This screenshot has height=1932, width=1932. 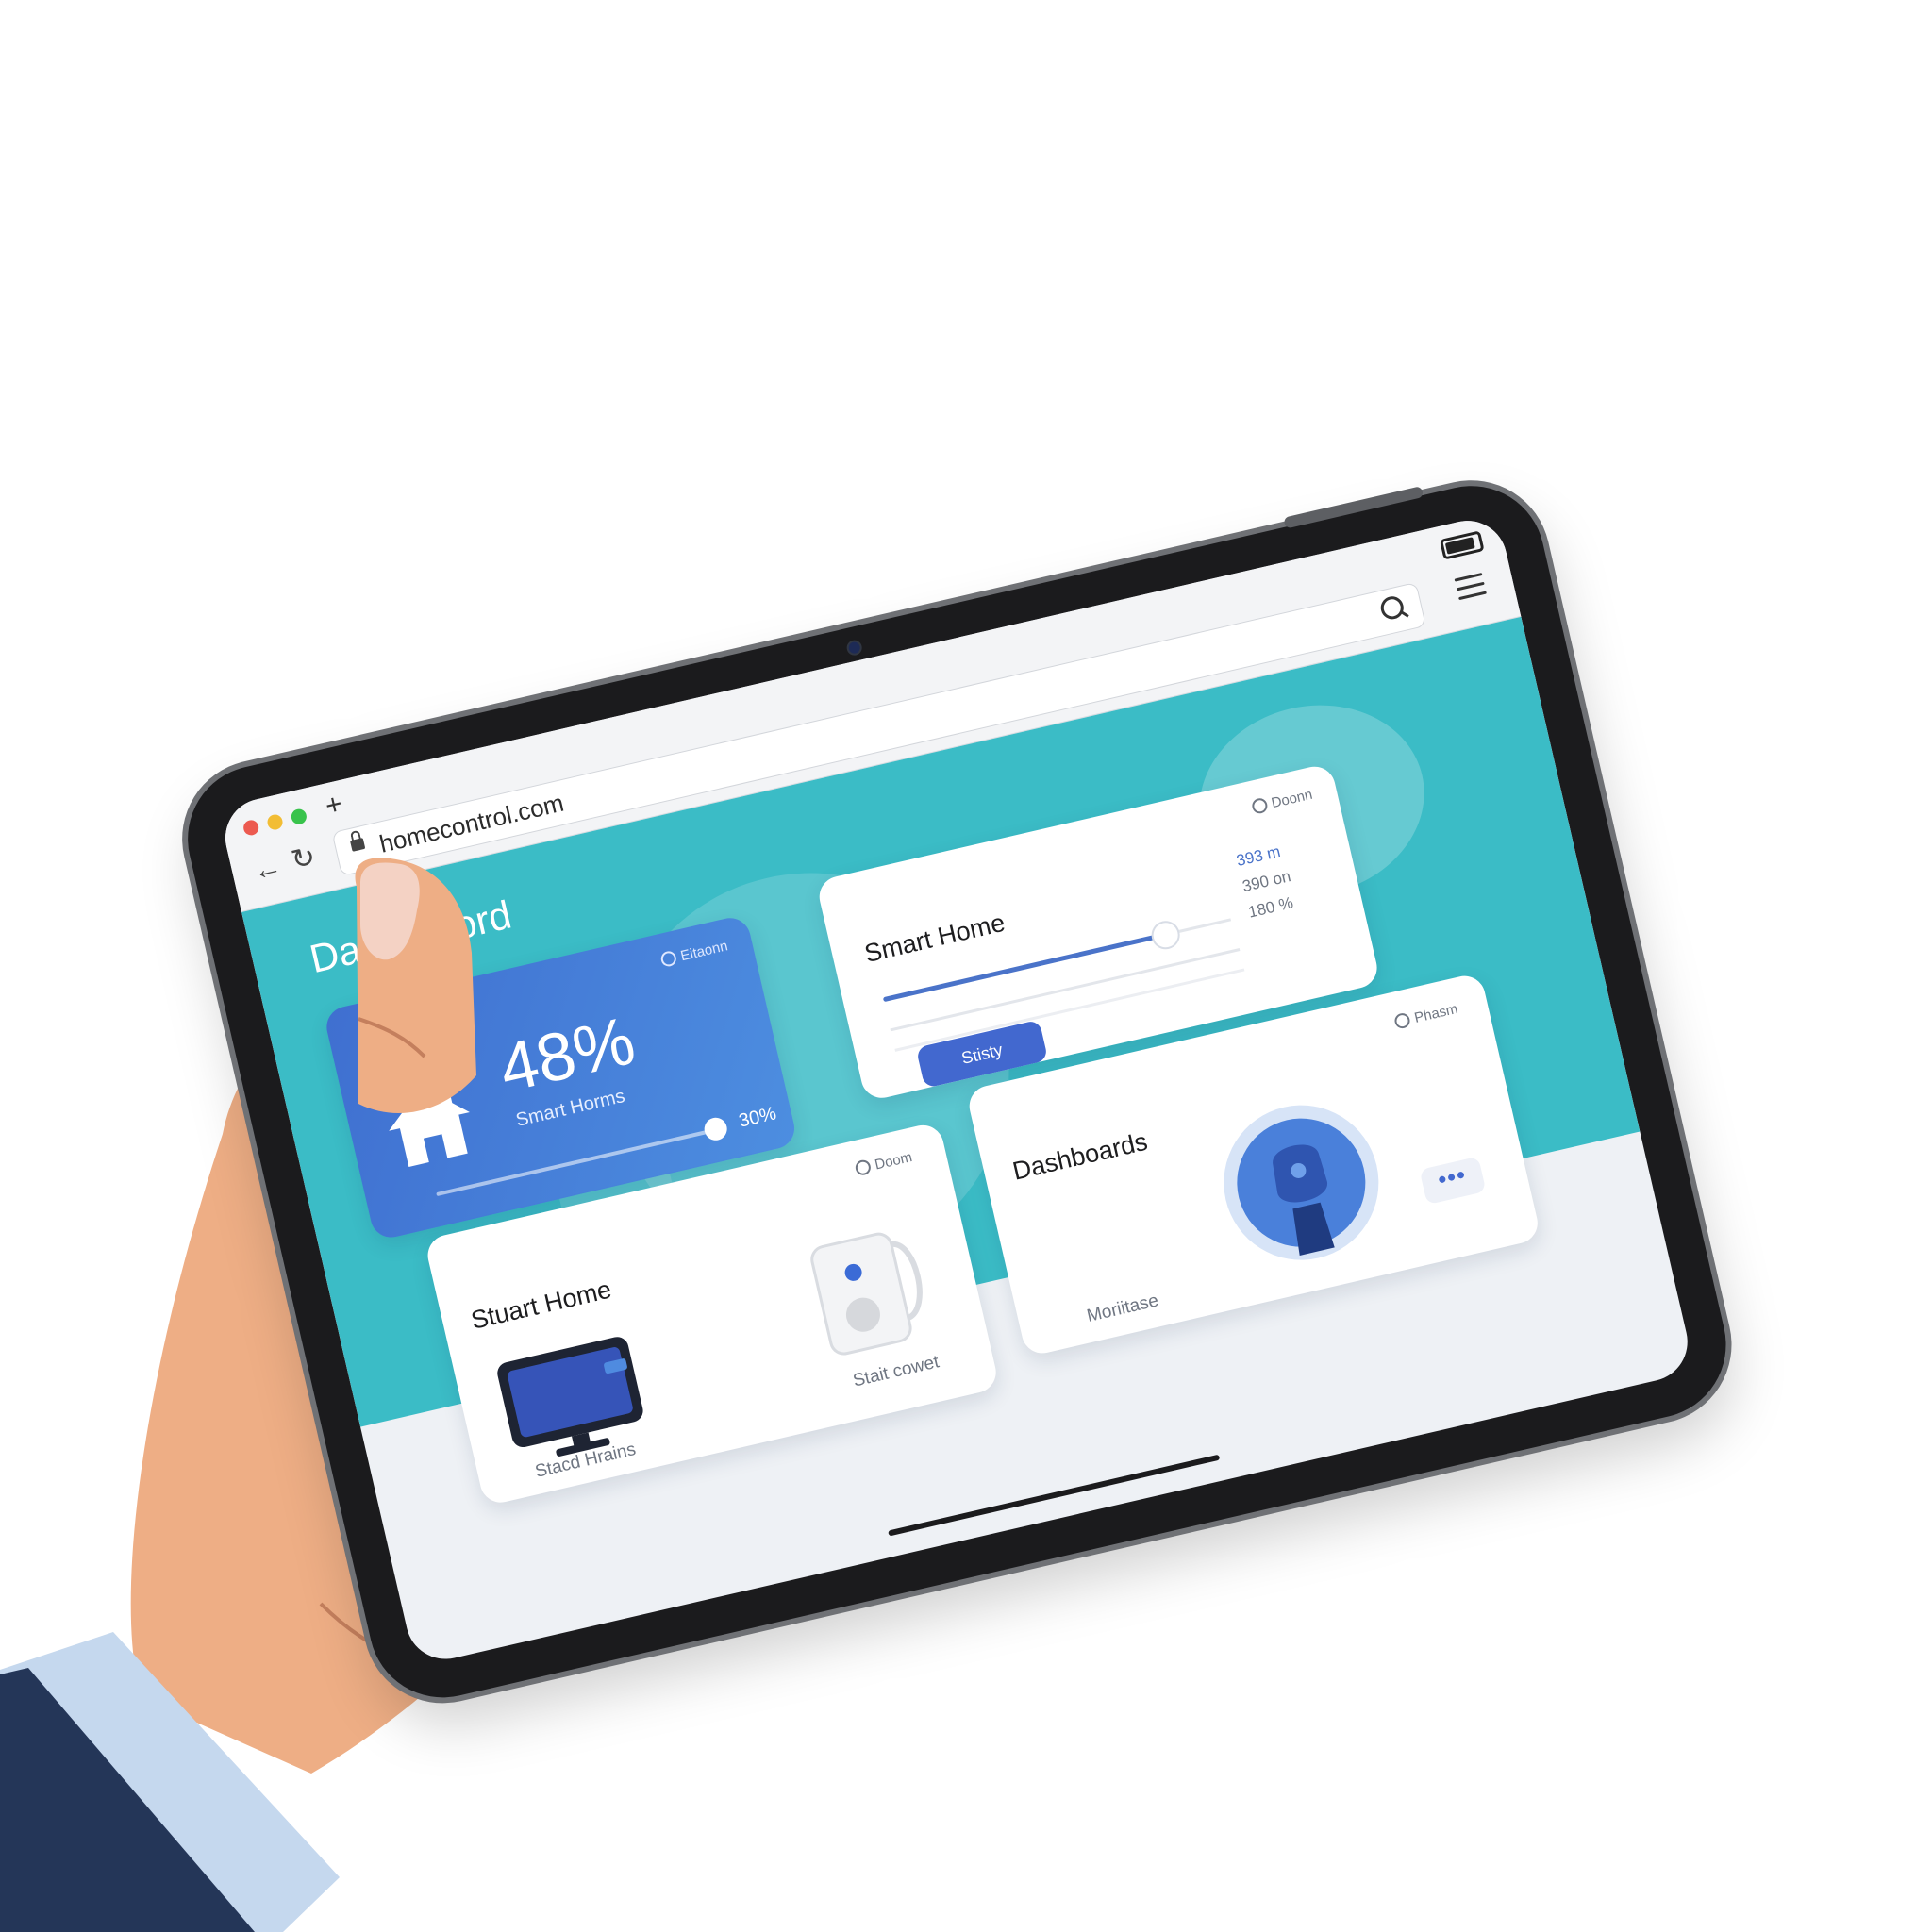 I want to click on security-camera-icon, so click(x=1301, y=1183).